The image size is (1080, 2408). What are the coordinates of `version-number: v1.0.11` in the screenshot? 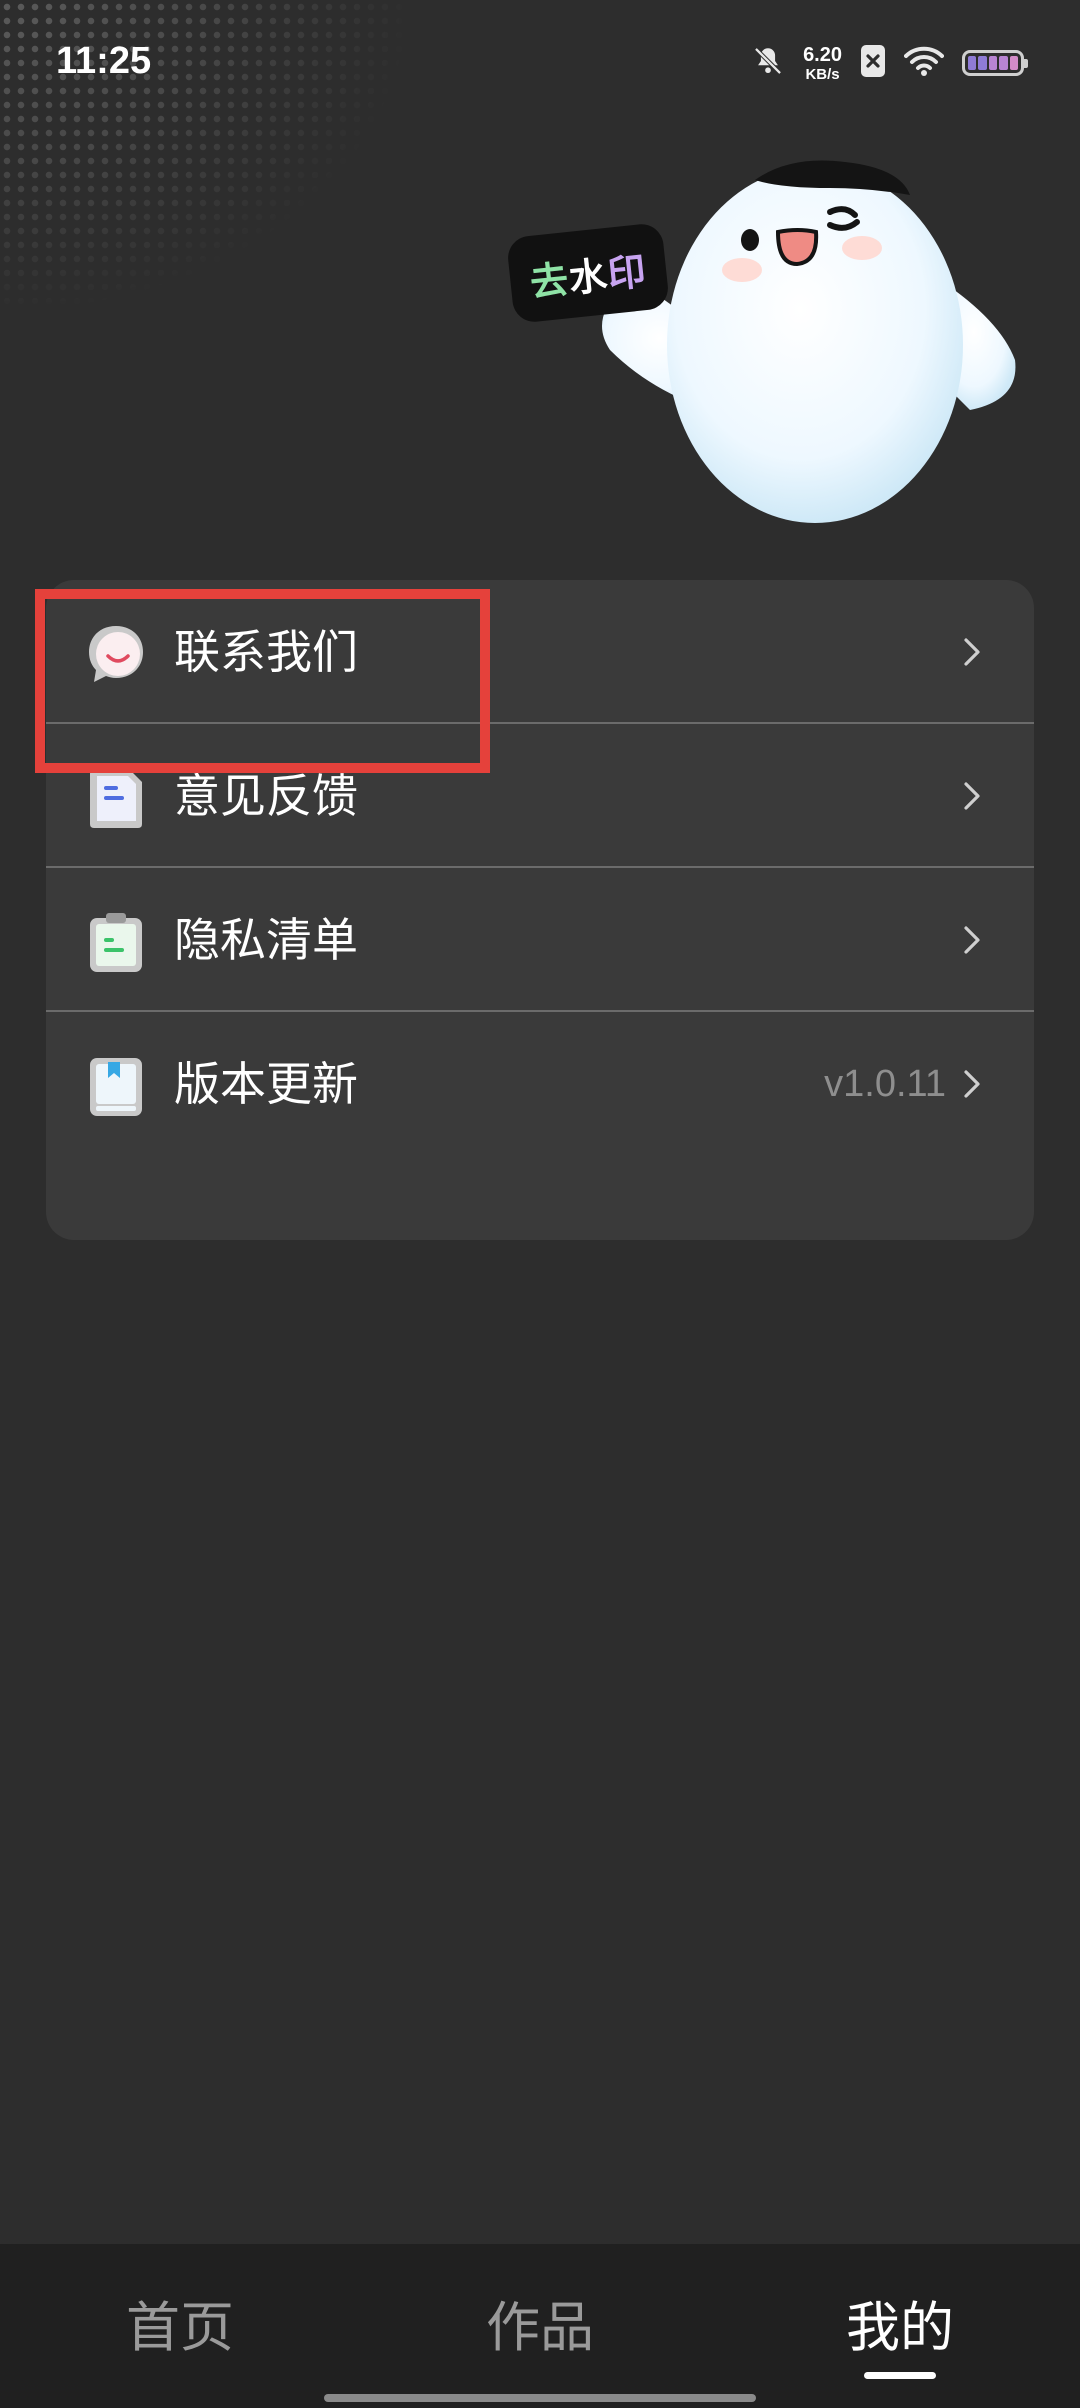 It's located at (885, 1084).